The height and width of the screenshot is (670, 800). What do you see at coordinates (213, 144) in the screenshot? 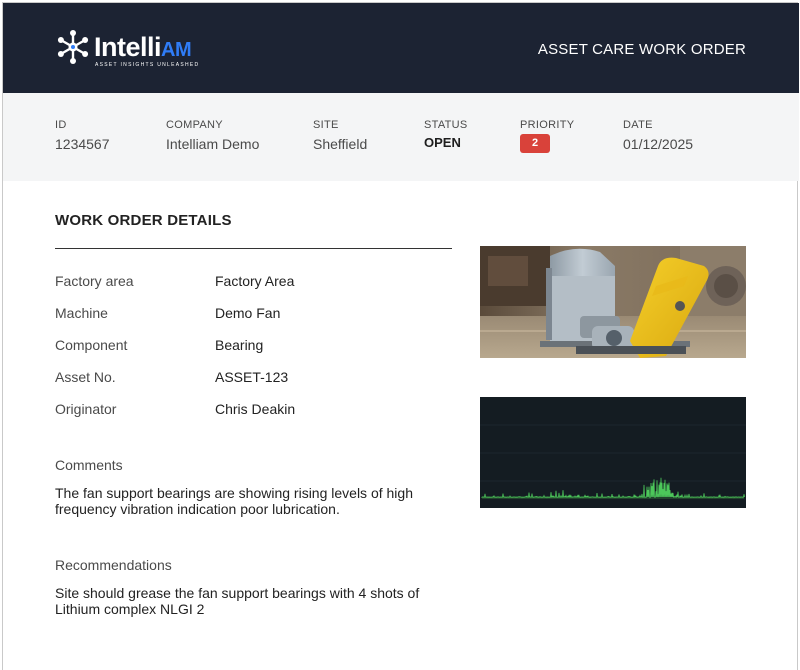
I see `meta-company-value: Intelliam Demo` at bounding box center [213, 144].